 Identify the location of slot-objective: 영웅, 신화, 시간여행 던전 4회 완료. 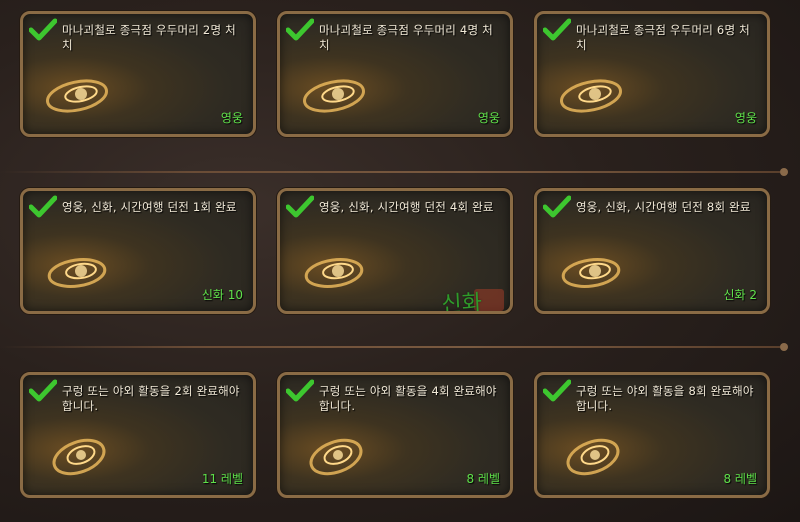
(406, 207).